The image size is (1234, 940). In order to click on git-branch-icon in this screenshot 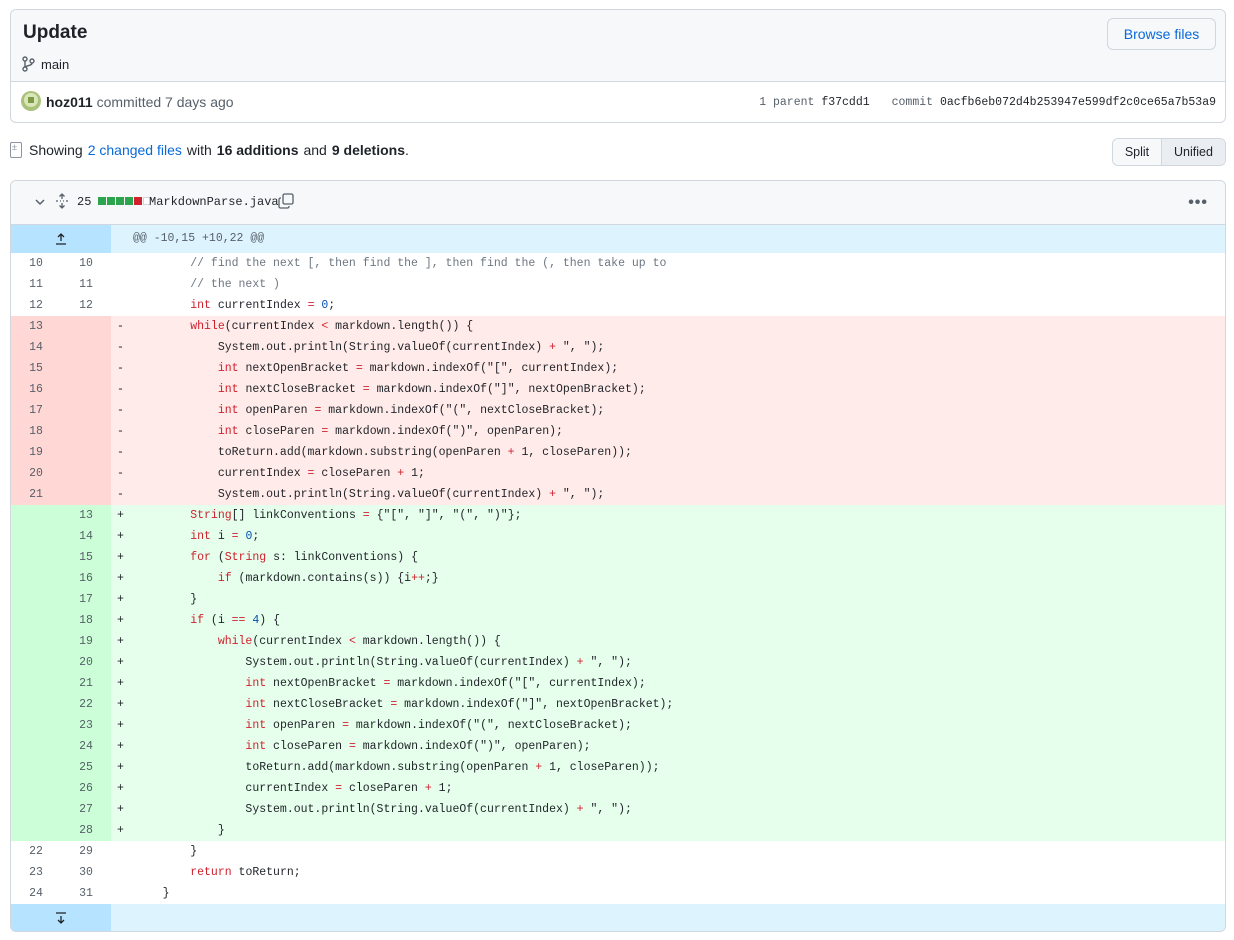, I will do `click(28, 64)`.